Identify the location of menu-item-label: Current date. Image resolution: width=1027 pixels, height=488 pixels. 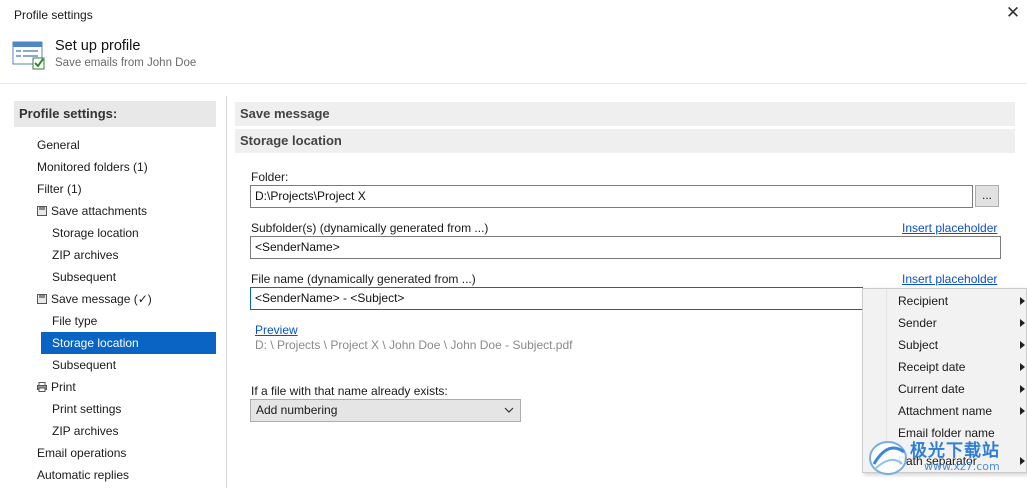
(931, 389).